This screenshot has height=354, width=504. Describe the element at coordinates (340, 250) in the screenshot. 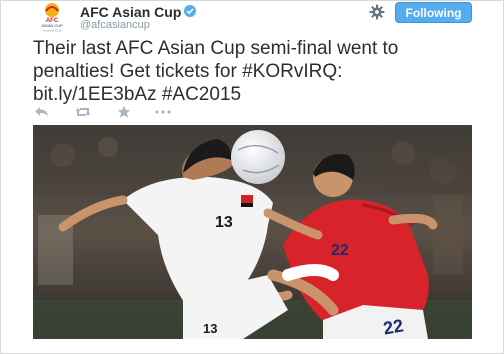

I see `svg-text: 22` at that location.